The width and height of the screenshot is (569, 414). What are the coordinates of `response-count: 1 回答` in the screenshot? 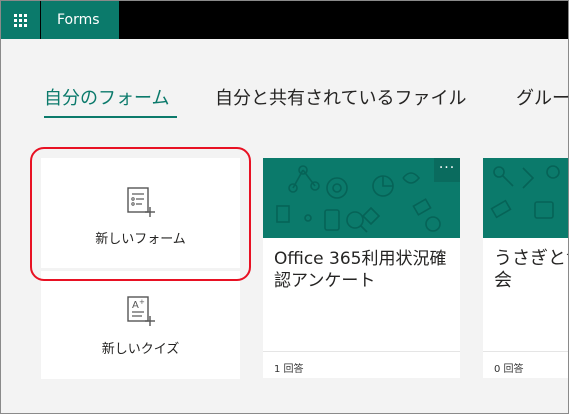 It's located at (289, 369).